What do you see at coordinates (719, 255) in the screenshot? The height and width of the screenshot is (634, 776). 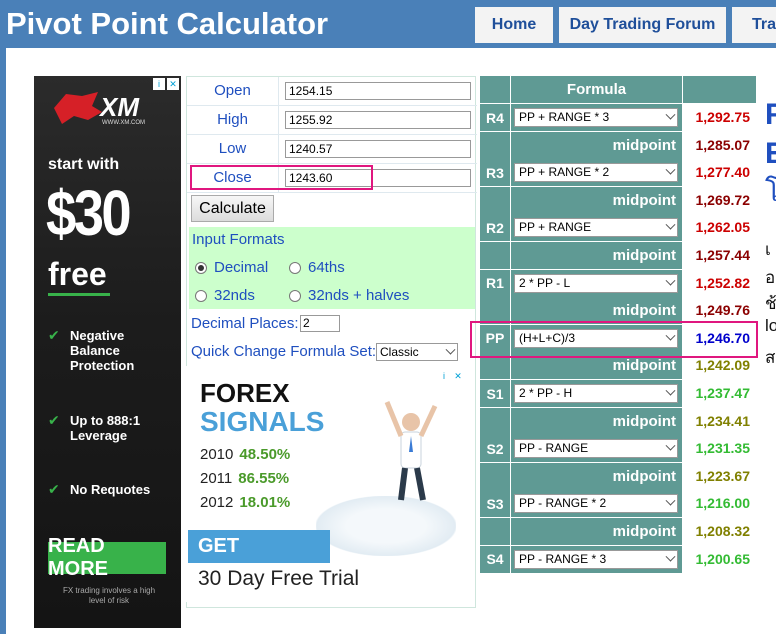 I see `midpoint-value: 1,257.44` at bounding box center [719, 255].